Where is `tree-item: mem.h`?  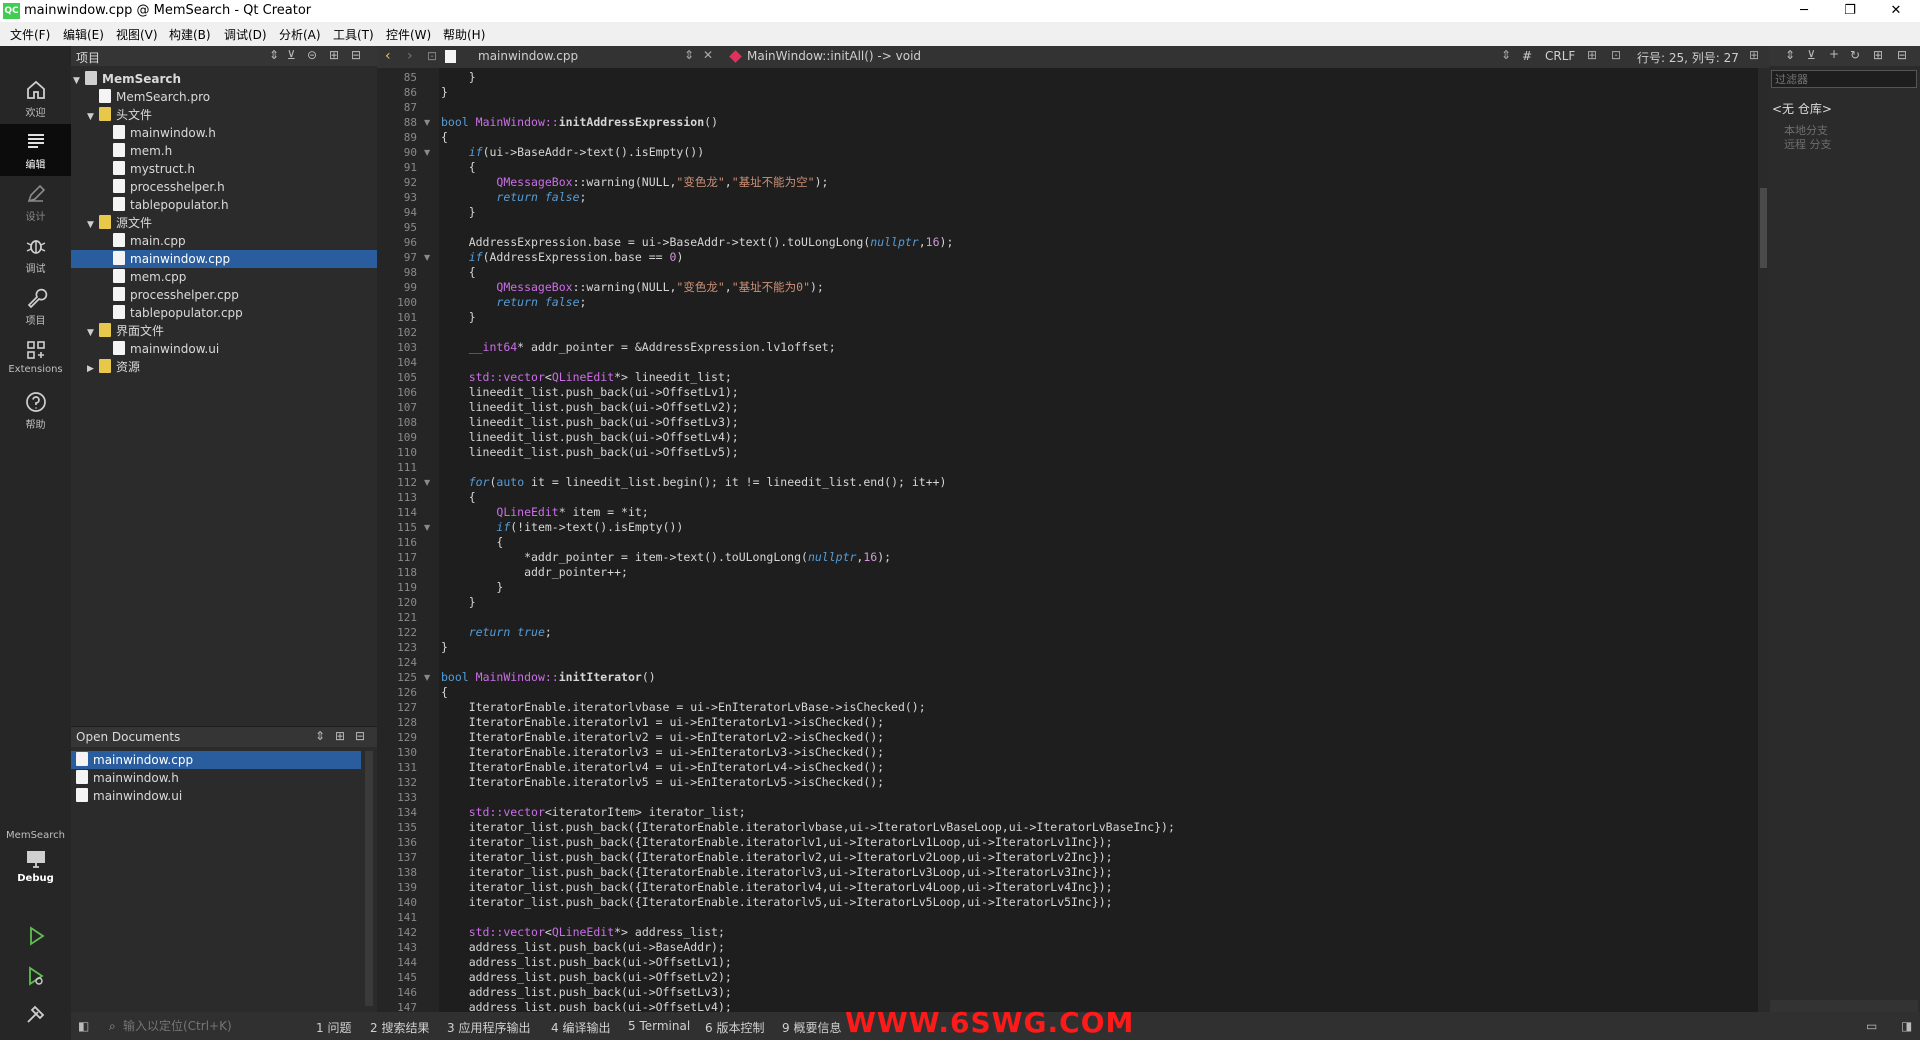 tree-item: mem.h is located at coordinates (224, 151).